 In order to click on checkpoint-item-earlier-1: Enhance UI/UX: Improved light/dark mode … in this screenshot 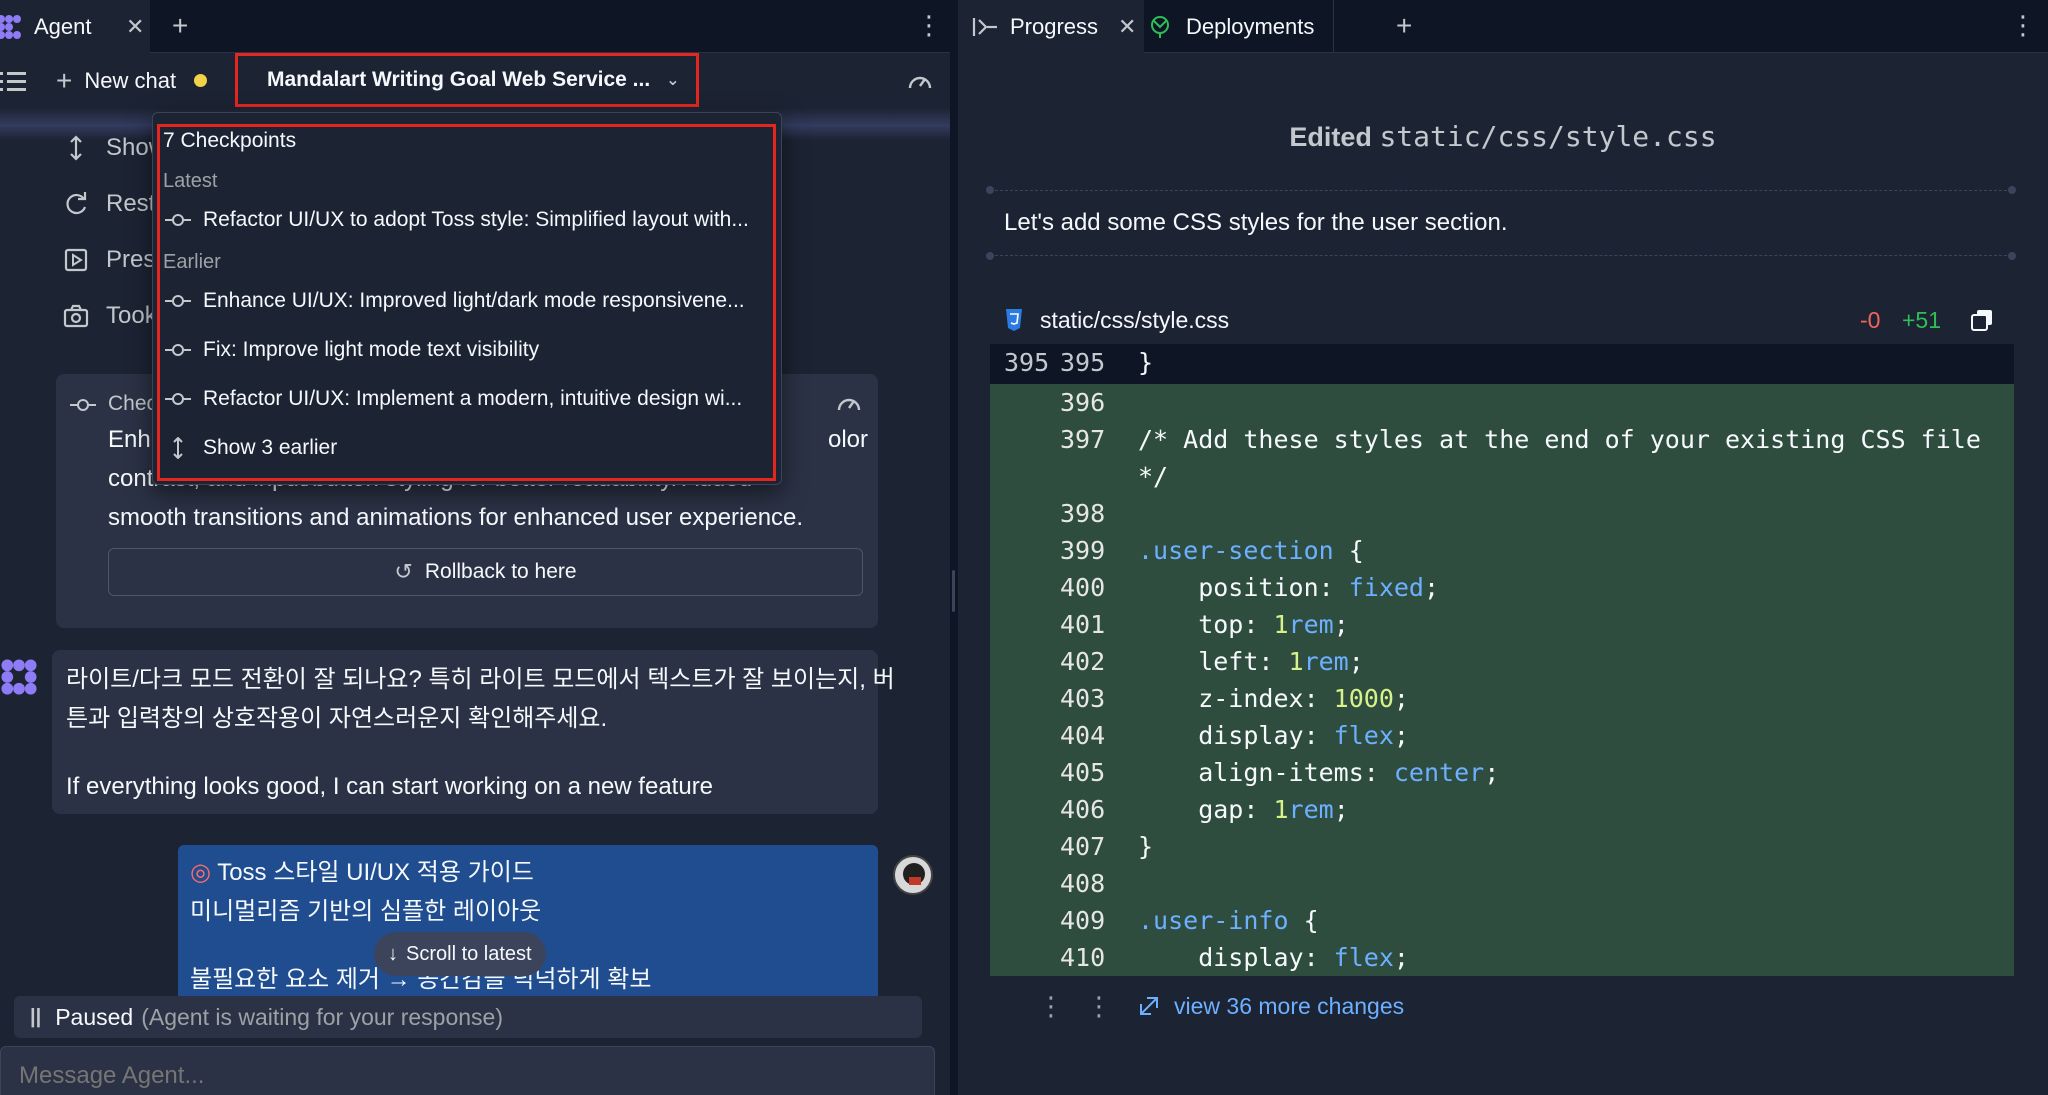, I will do `click(455, 301)`.